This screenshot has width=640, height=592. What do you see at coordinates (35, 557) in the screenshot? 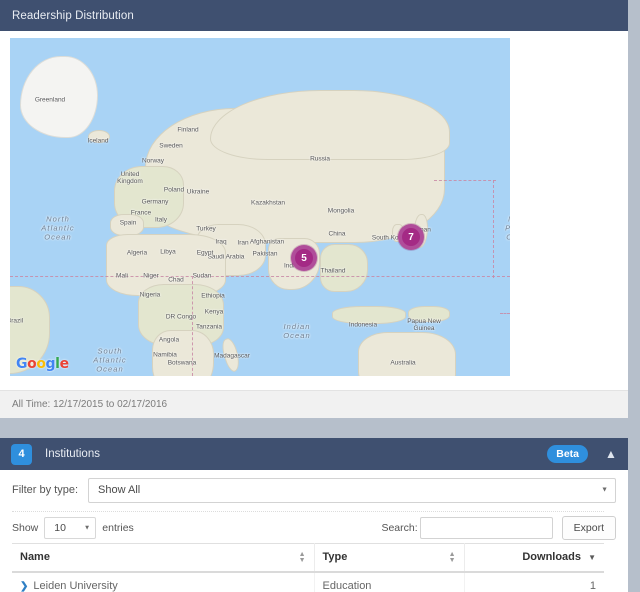
I see `column-header-name-label: Name` at bounding box center [35, 557].